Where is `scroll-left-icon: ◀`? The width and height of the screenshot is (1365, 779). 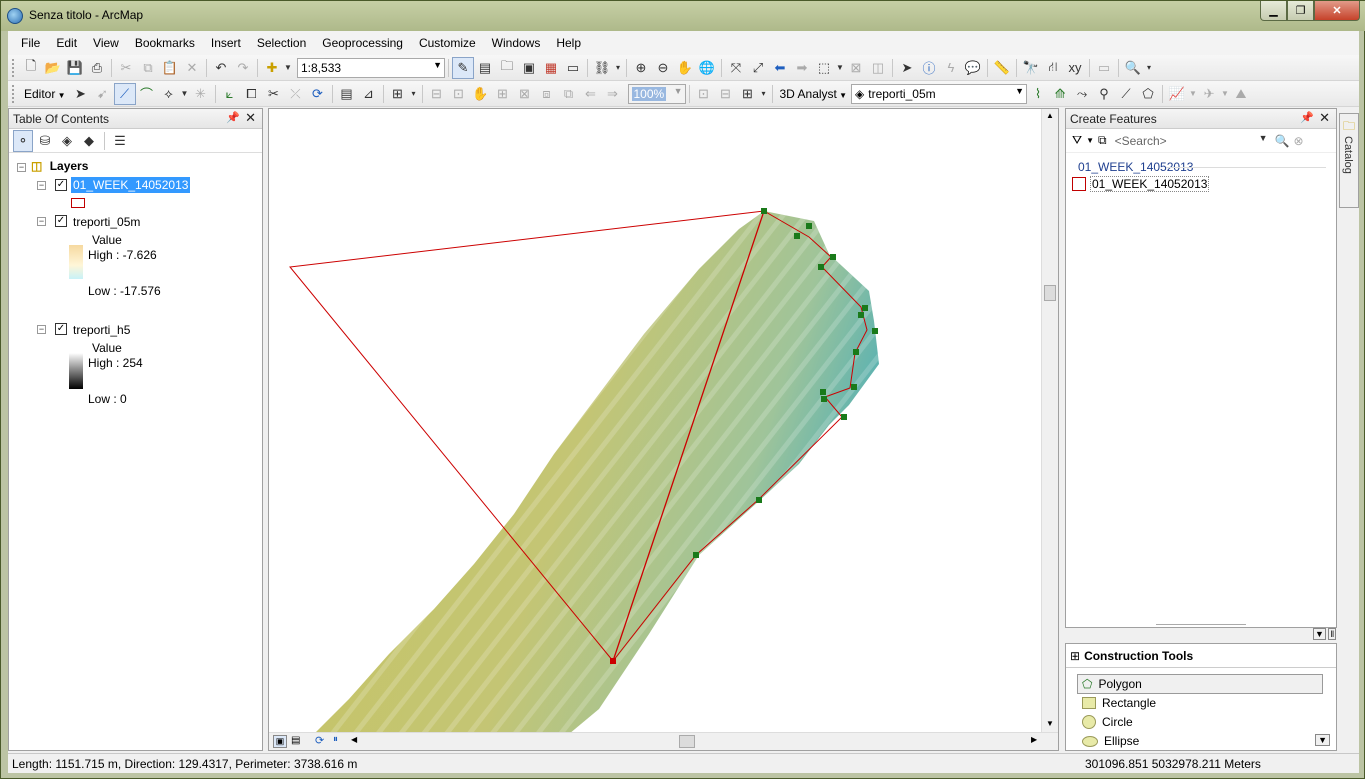
scroll-left-icon: ◀ is located at coordinates (354, 739).